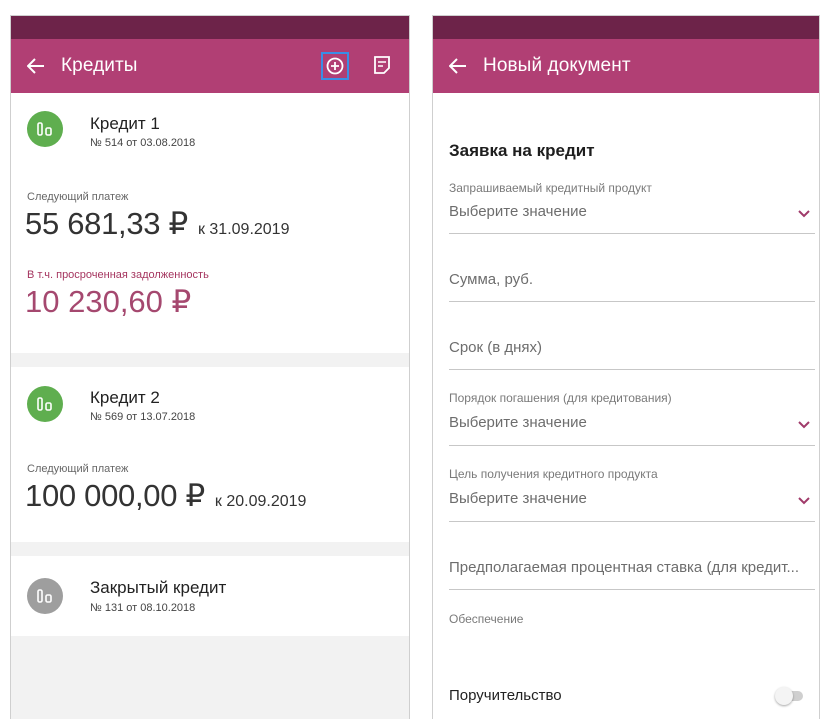  Describe the element at coordinates (491, 279) in the screenshot. I see `field-placeholder: Сумма, руб.` at that location.